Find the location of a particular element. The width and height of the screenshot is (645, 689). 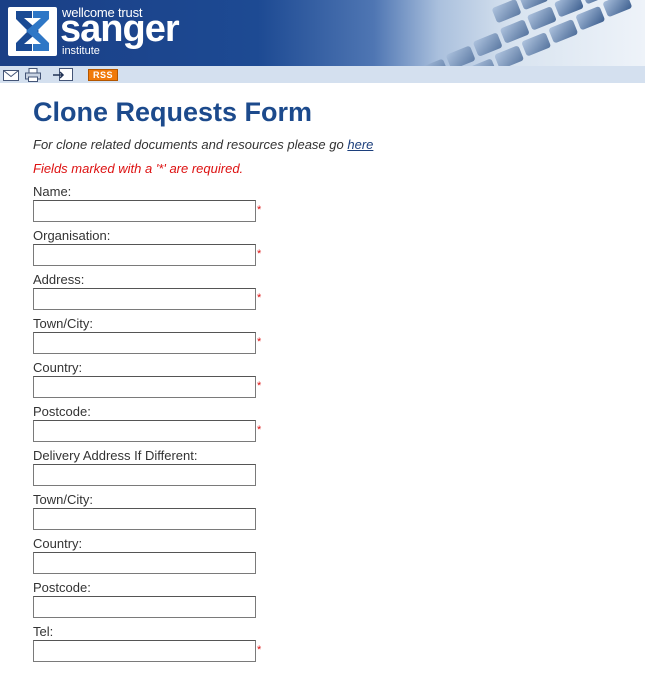

town-city-input is located at coordinates (144, 343).